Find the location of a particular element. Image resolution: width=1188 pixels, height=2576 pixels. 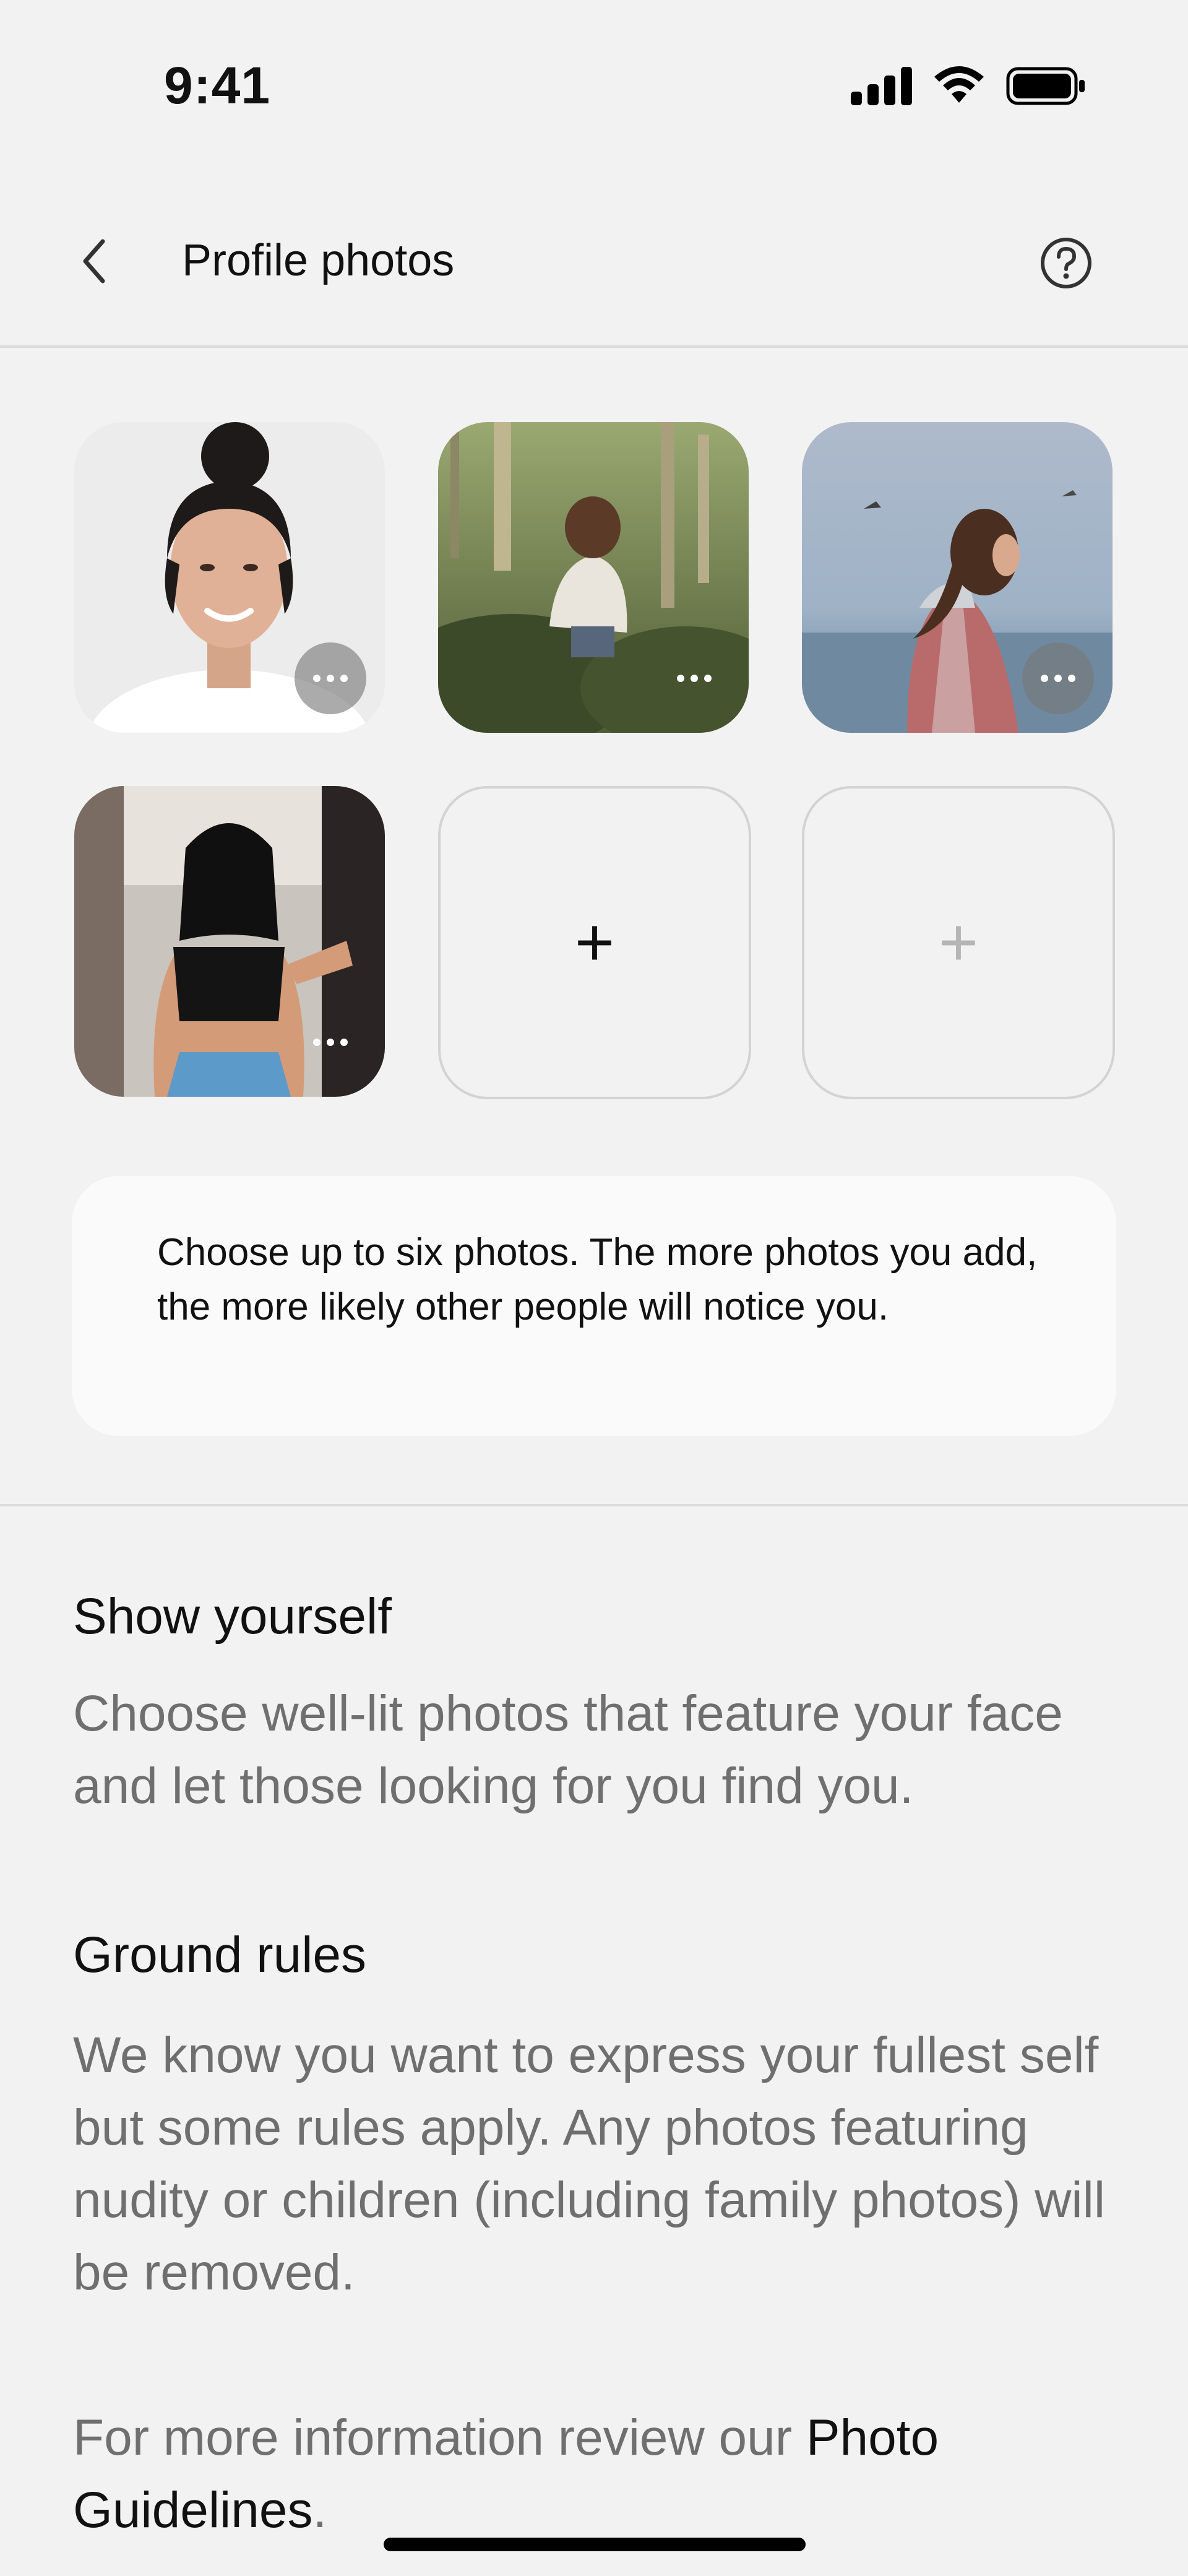

add-photo-slot-6: + is located at coordinates (958, 942).